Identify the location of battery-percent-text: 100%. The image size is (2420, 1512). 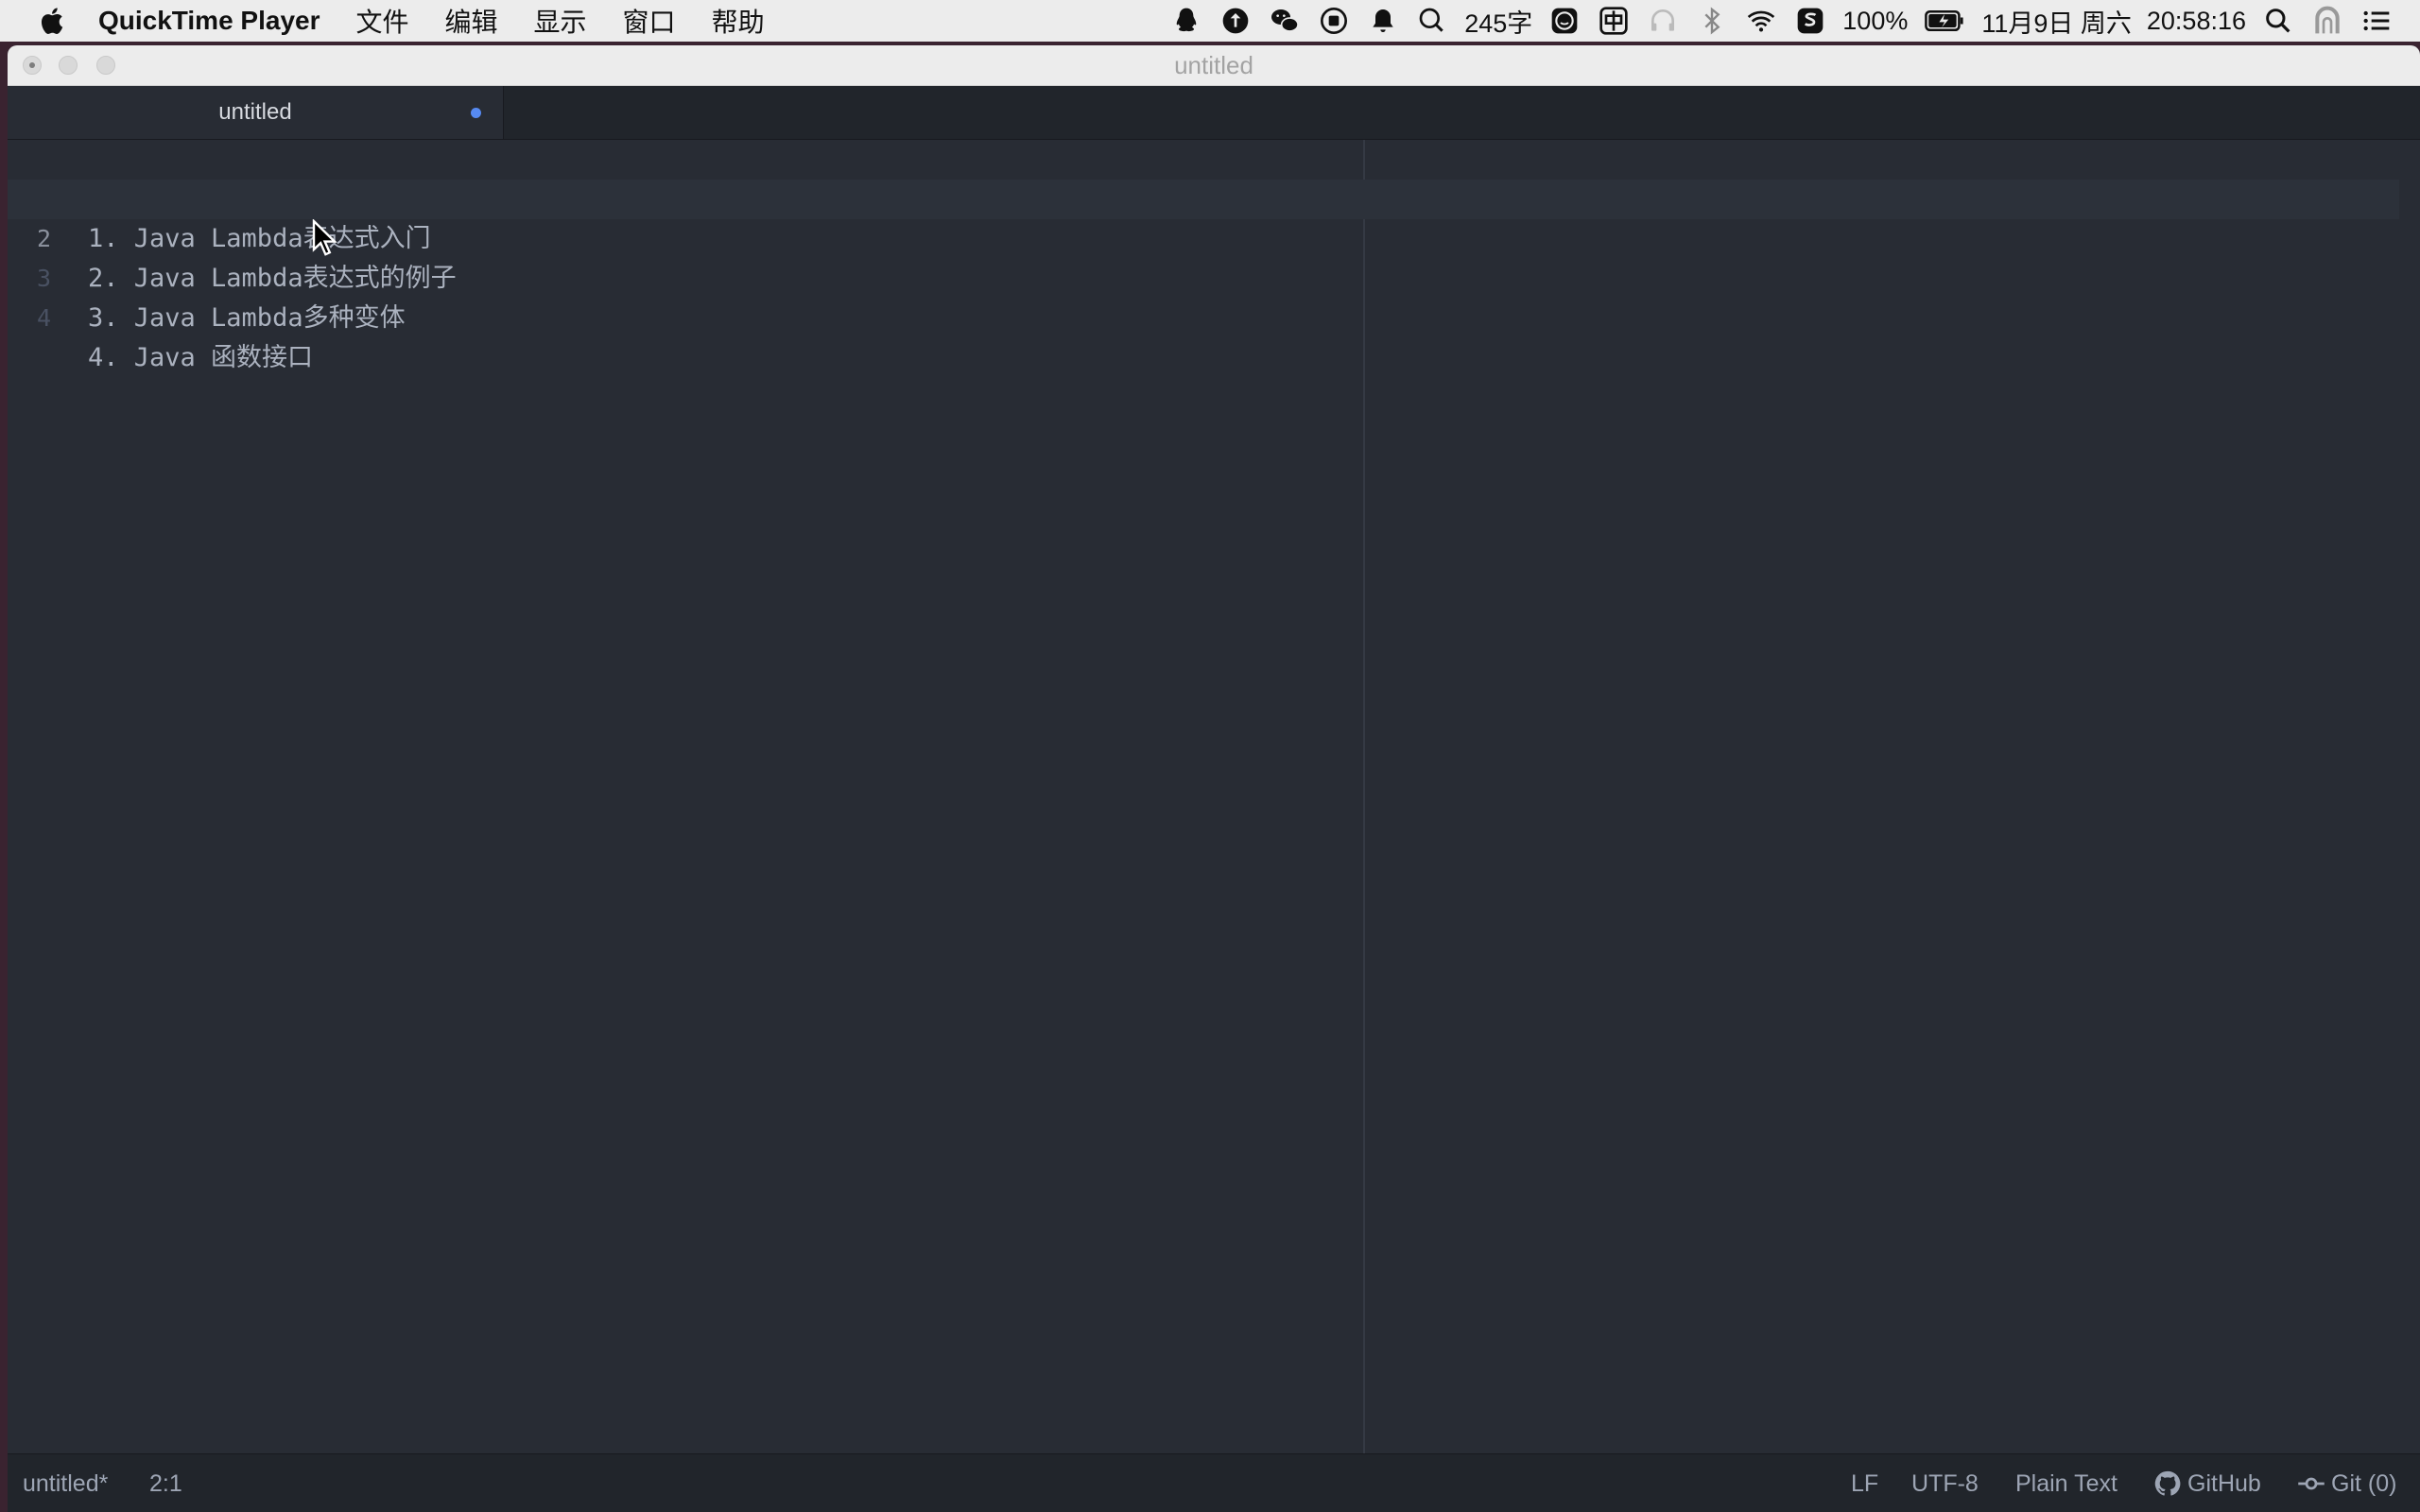
(1875, 21).